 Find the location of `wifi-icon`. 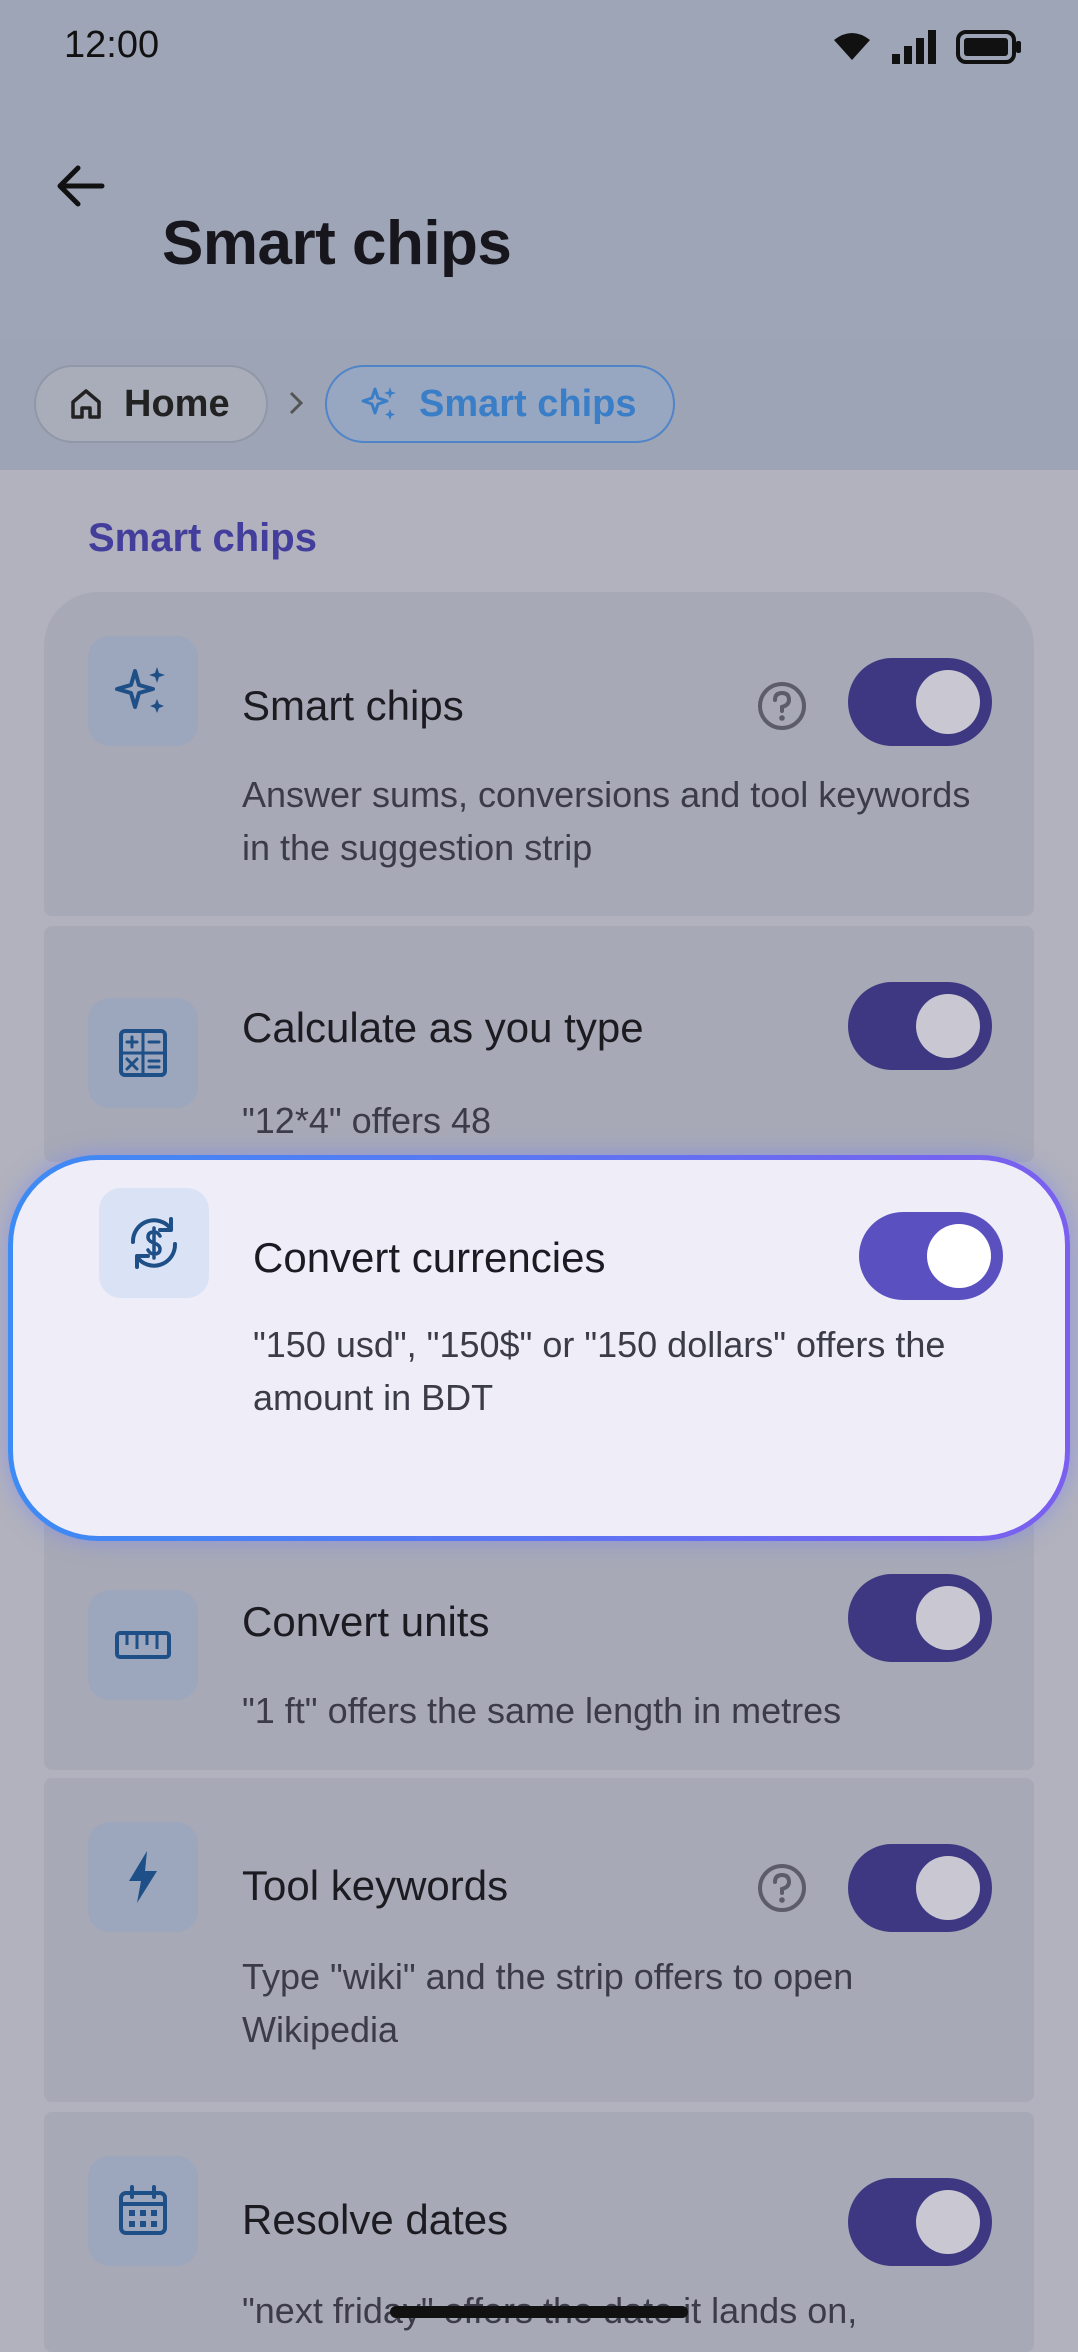

wifi-icon is located at coordinates (852, 46).